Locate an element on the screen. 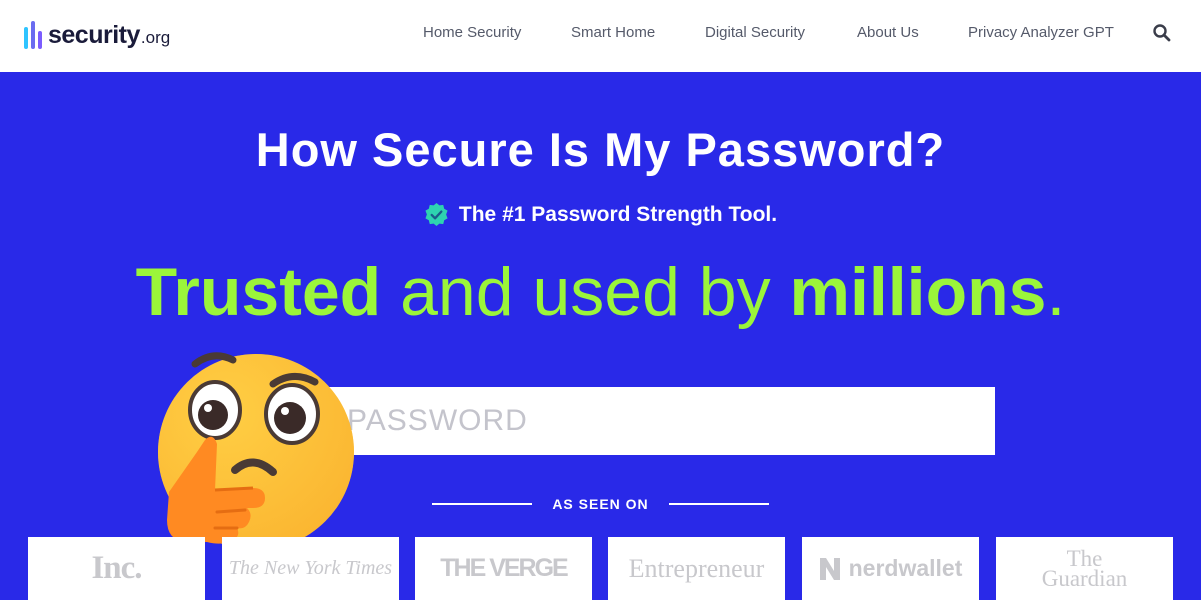 The image size is (1201, 600). as-seen-on-label: AS SEEN ON is located at coordinates (600, 504).